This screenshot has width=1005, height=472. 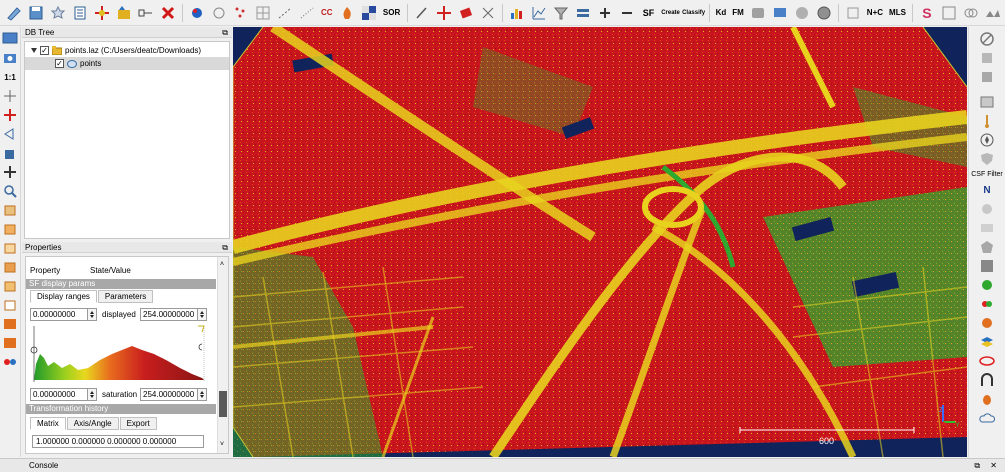 What do you see at coordinates (517, 13) in the screenshot?
I see `histogram-icon` at bounding box center [517, 13].